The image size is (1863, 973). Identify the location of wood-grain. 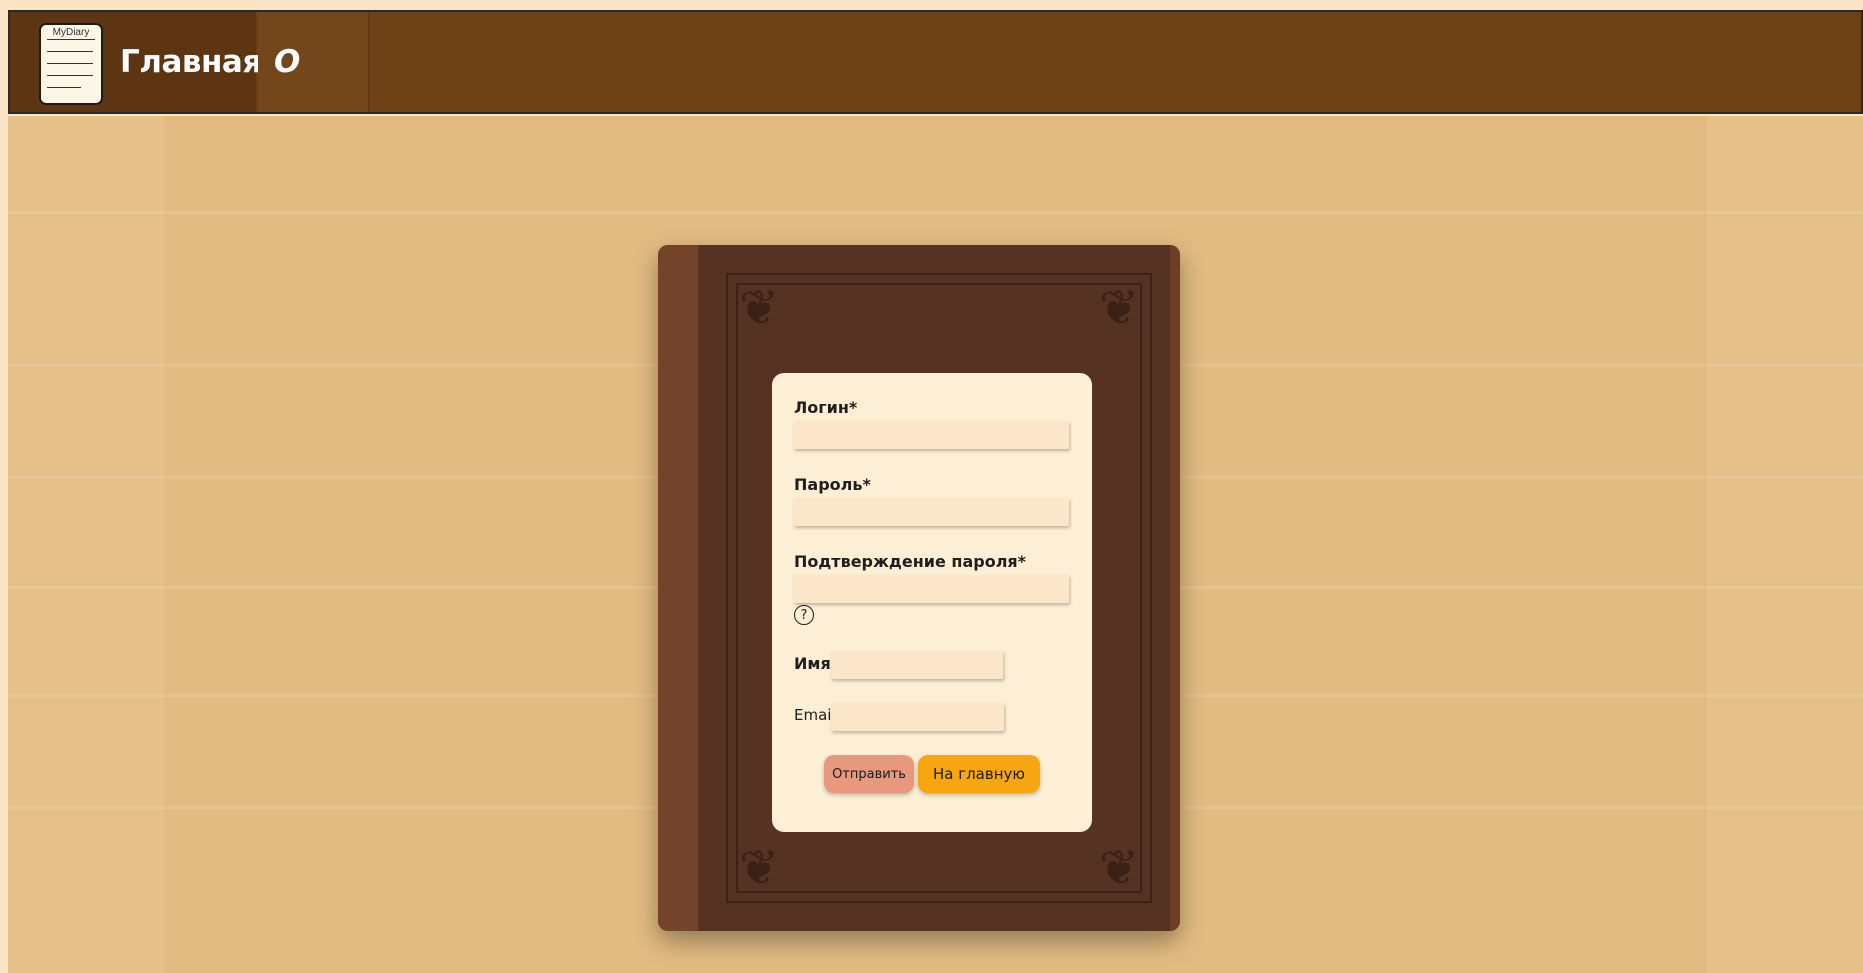
(935, 212).